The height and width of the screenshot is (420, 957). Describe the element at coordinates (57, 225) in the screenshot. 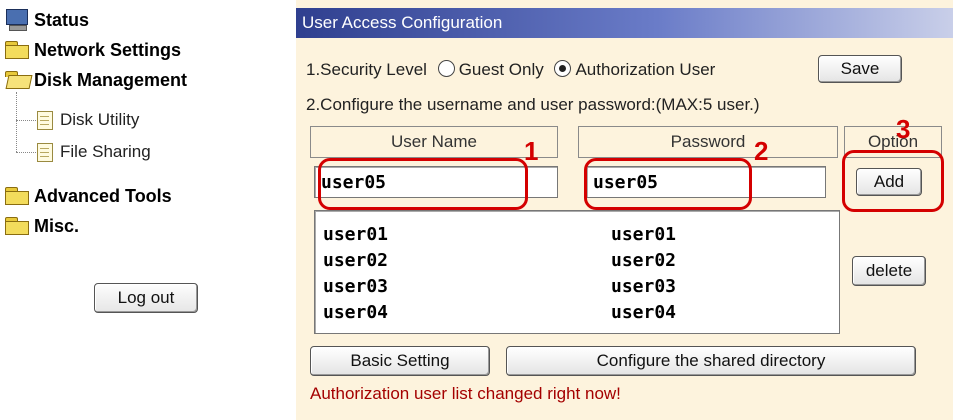

I see `sidebar-item-label: Misc.` at that location.